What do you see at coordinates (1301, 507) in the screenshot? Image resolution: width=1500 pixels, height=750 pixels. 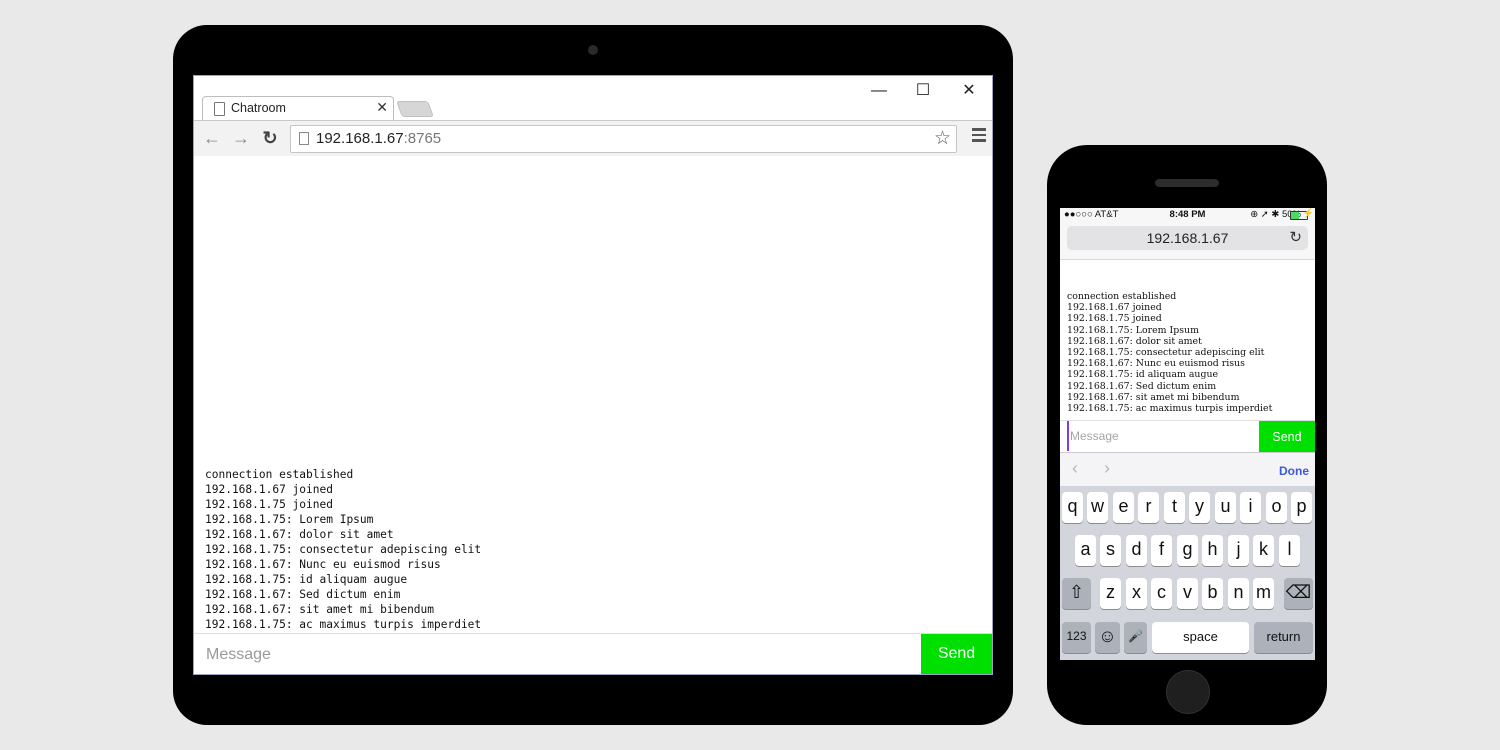 I see `key-p: p` at bounding box center [1301, 507].